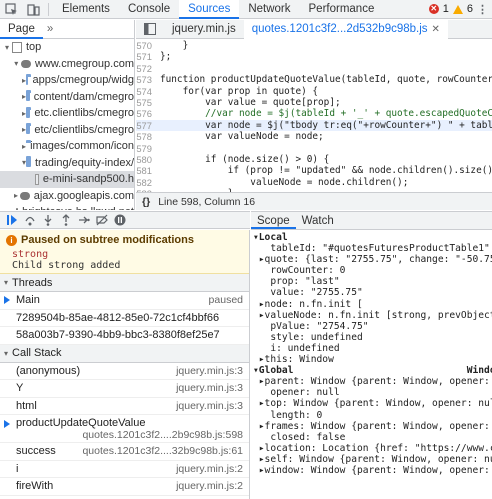 This screenshot has width=492, height=499. What do you see at coordinates (118, 317) in the screenshot?
I see `thread-name: 7289504b-85ae-4812-85e0-72c1cf4bbf66` at bounding box center [118, 317].